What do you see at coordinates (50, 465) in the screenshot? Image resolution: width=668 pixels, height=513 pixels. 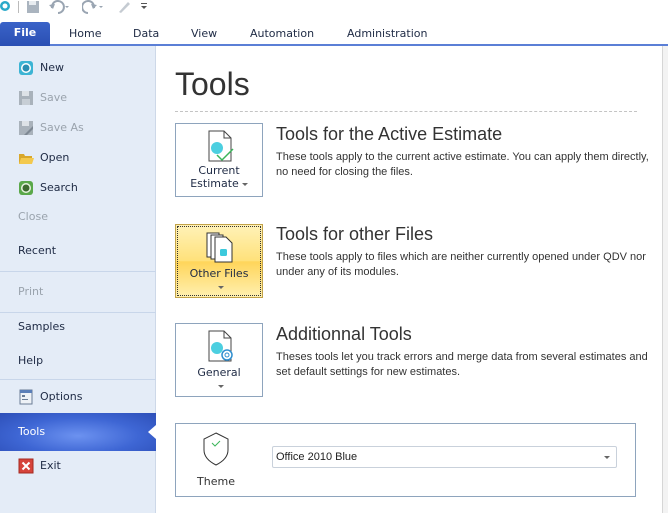 I see `nav-item-label: Exit` at bounding box center [50, 465].